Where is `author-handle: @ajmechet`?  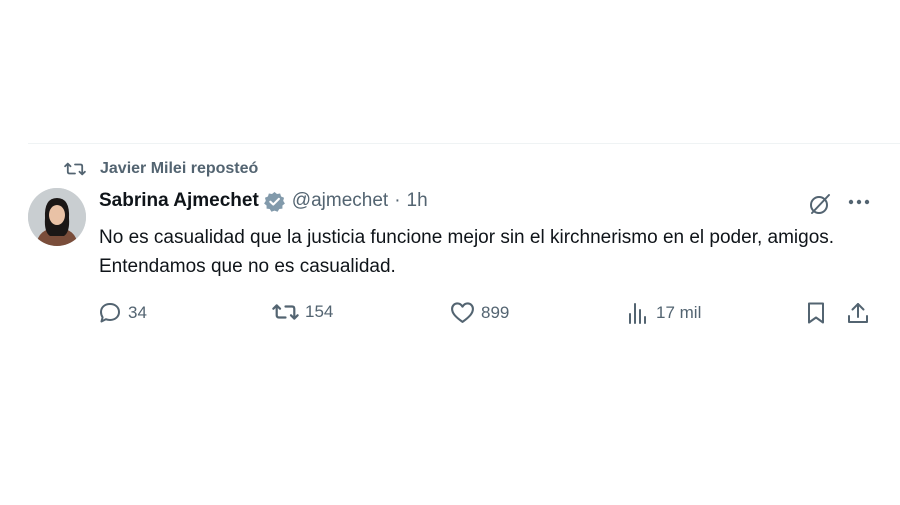
author-handle: @ajmechet is located at coordinates (340, 201).